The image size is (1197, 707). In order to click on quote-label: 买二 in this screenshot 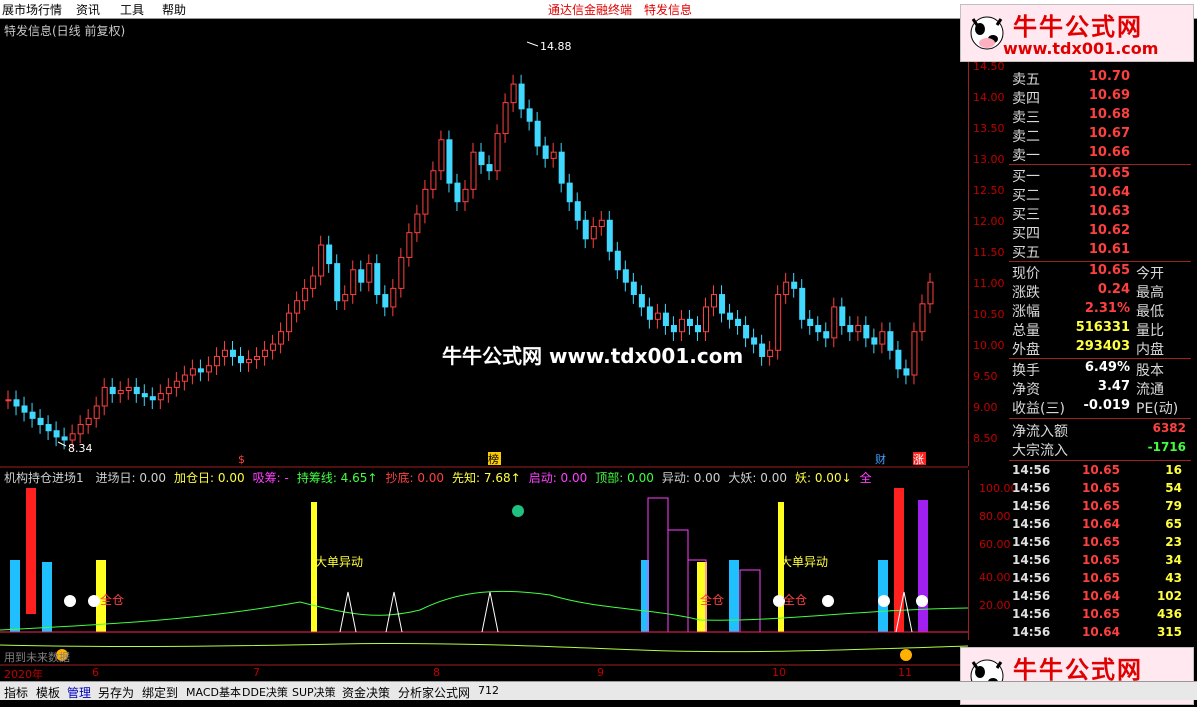, I will do `click(1026, 196)`.